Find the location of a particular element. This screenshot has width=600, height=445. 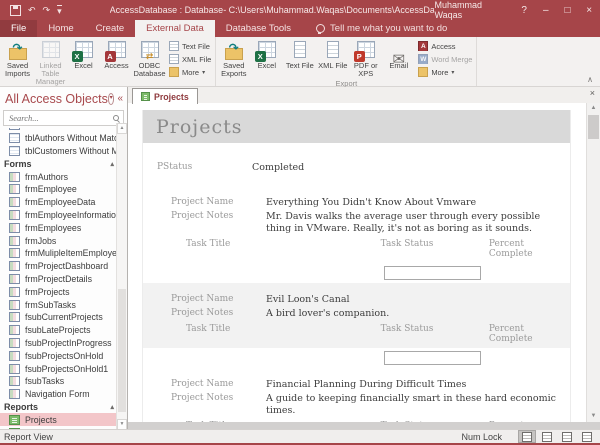

sidebar-item-fsubprojectinprogress: fsubProjectInProgress is located at coordinates (58, 343).